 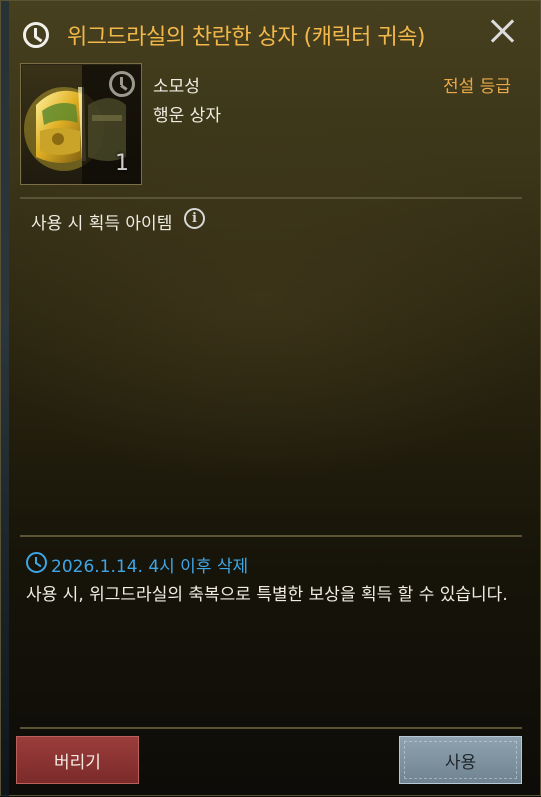 I want to click on use-button: 사용, so click(x=460, y=760).